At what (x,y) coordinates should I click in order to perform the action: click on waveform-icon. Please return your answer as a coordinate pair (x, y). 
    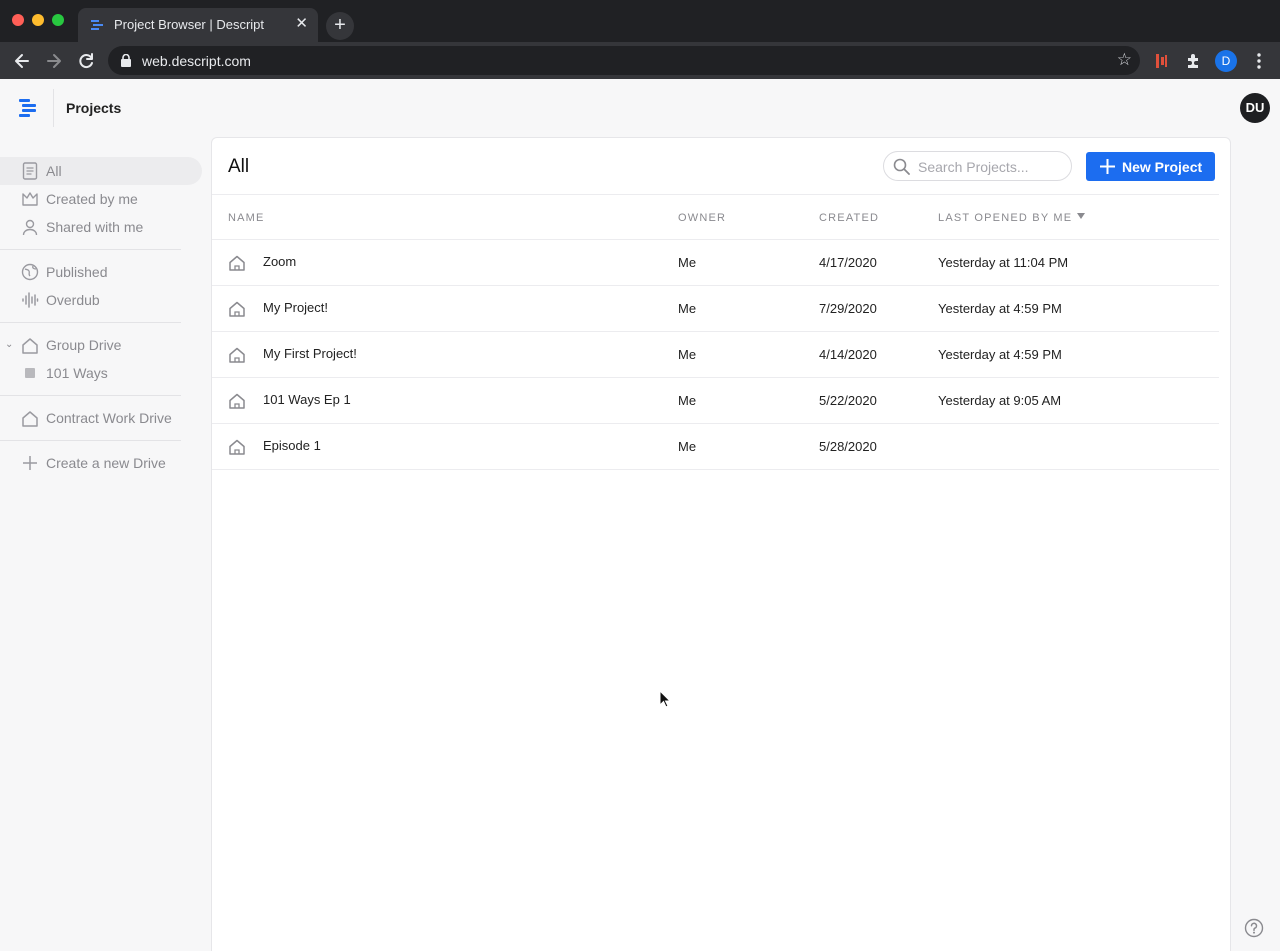
    Looking at the image, I should click on (30, 300).